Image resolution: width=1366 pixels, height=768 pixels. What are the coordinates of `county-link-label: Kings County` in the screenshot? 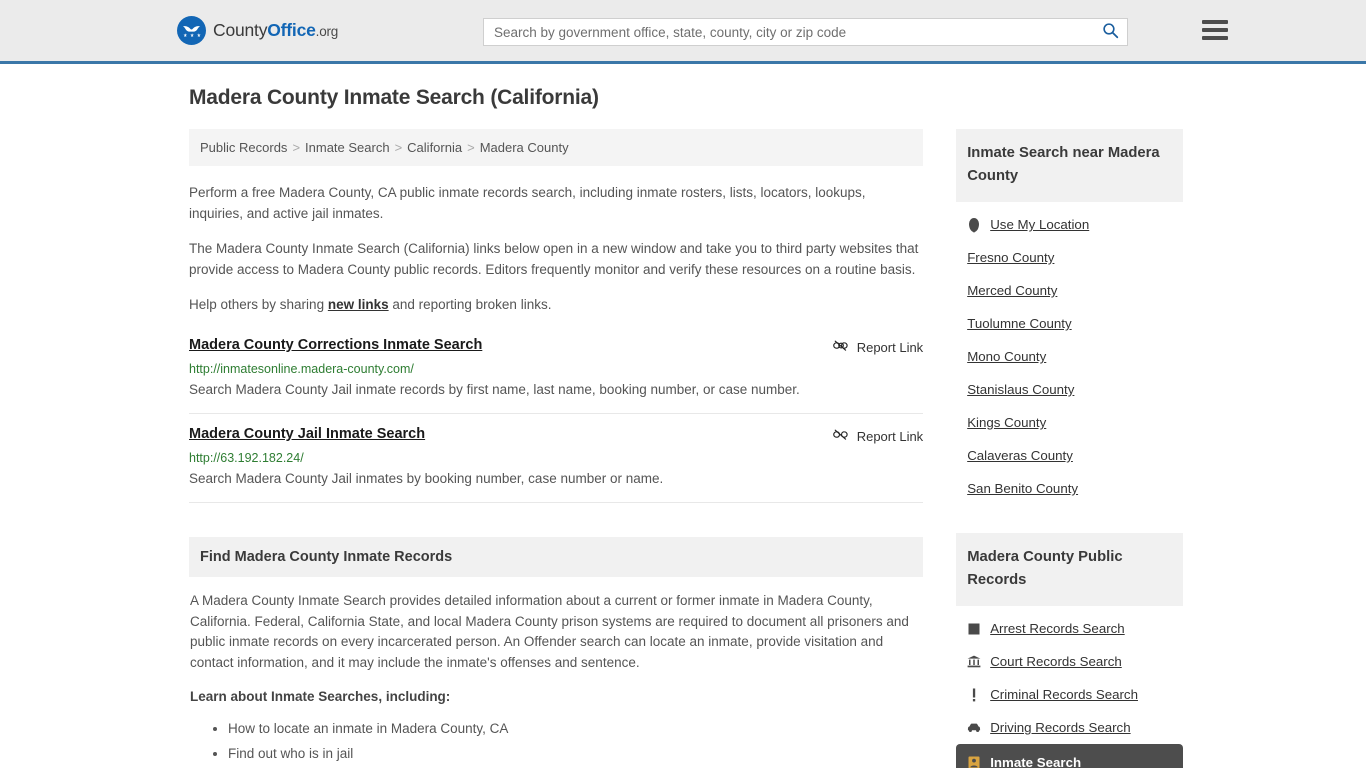 It's located at (1006, 422).